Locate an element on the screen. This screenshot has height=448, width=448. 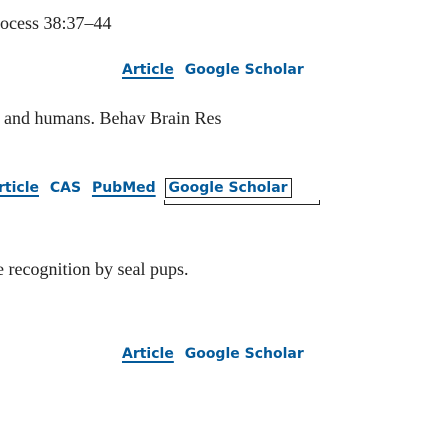
reference-1-google-scholar-link: Google Scholar is located at coordinates (244, 70).